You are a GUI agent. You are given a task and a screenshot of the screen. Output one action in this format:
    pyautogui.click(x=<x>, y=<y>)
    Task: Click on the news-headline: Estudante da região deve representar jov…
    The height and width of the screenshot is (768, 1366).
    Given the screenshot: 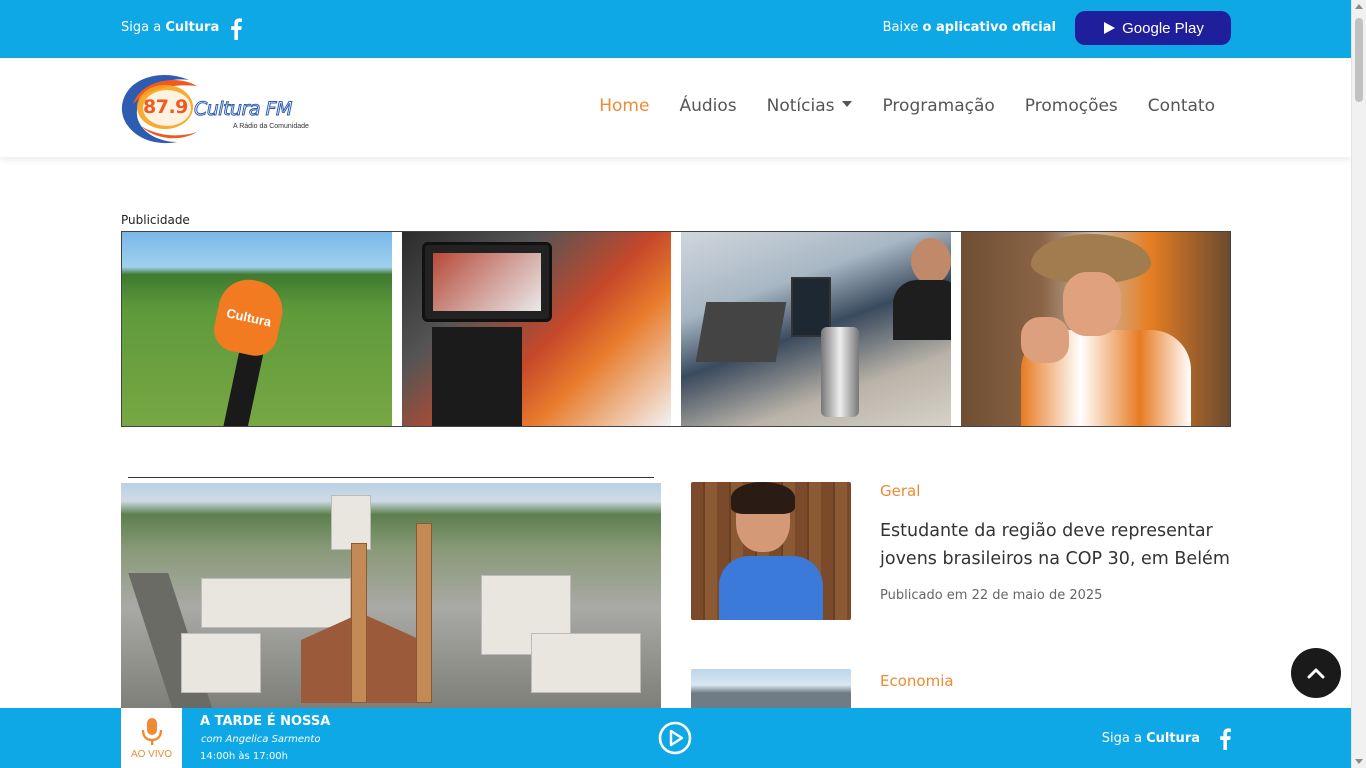 What is the action you would take?
    pyautogui.click(x=1055, y=545)
    